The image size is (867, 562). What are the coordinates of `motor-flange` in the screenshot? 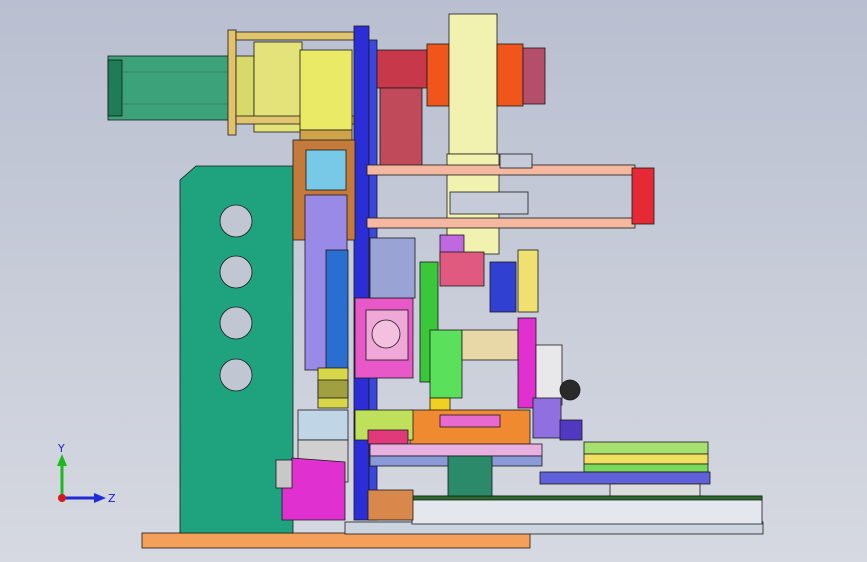 It's located at (232, 82).